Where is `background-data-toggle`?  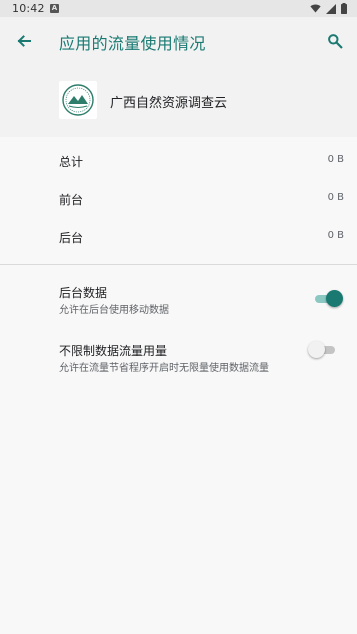
background-data-toggle is located at coordinates (329, 299).